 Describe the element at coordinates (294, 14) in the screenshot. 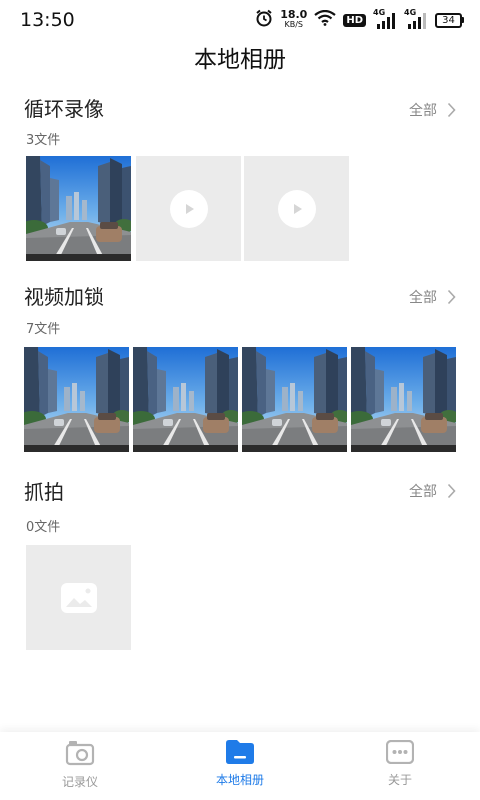

I see `net-speed-value: 18.0` at that location.